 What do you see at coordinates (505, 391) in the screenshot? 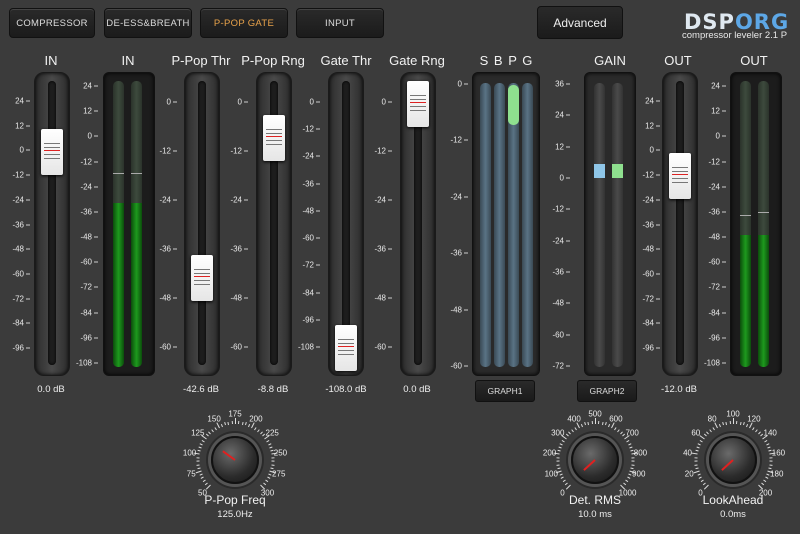
I see `graph1-button: GRAPH1` at bounding box center [505, 391].